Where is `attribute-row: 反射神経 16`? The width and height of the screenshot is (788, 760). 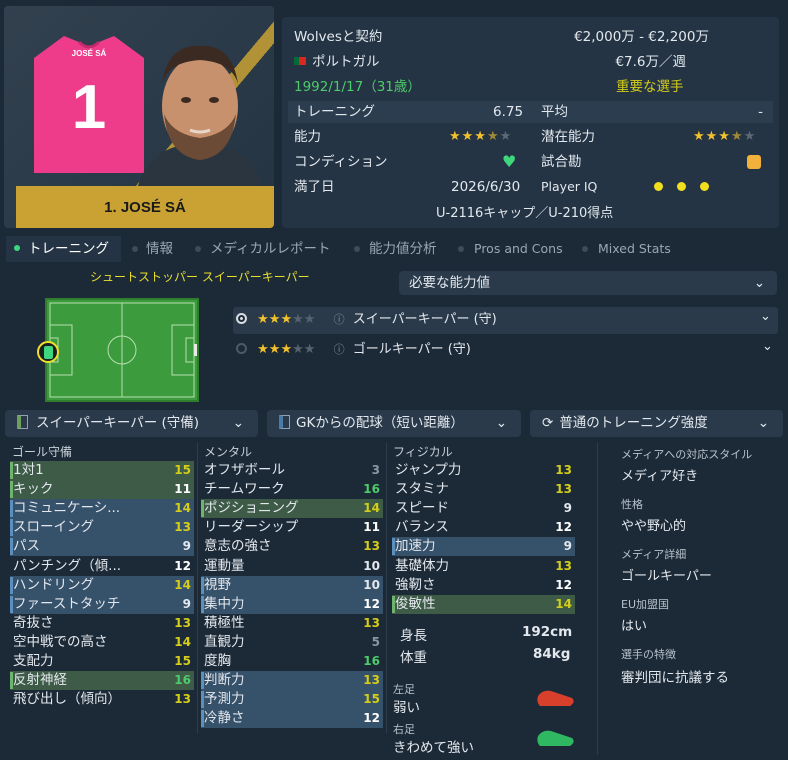
attribute-row: 反射神経 16 is located at coordinates (102, 681).